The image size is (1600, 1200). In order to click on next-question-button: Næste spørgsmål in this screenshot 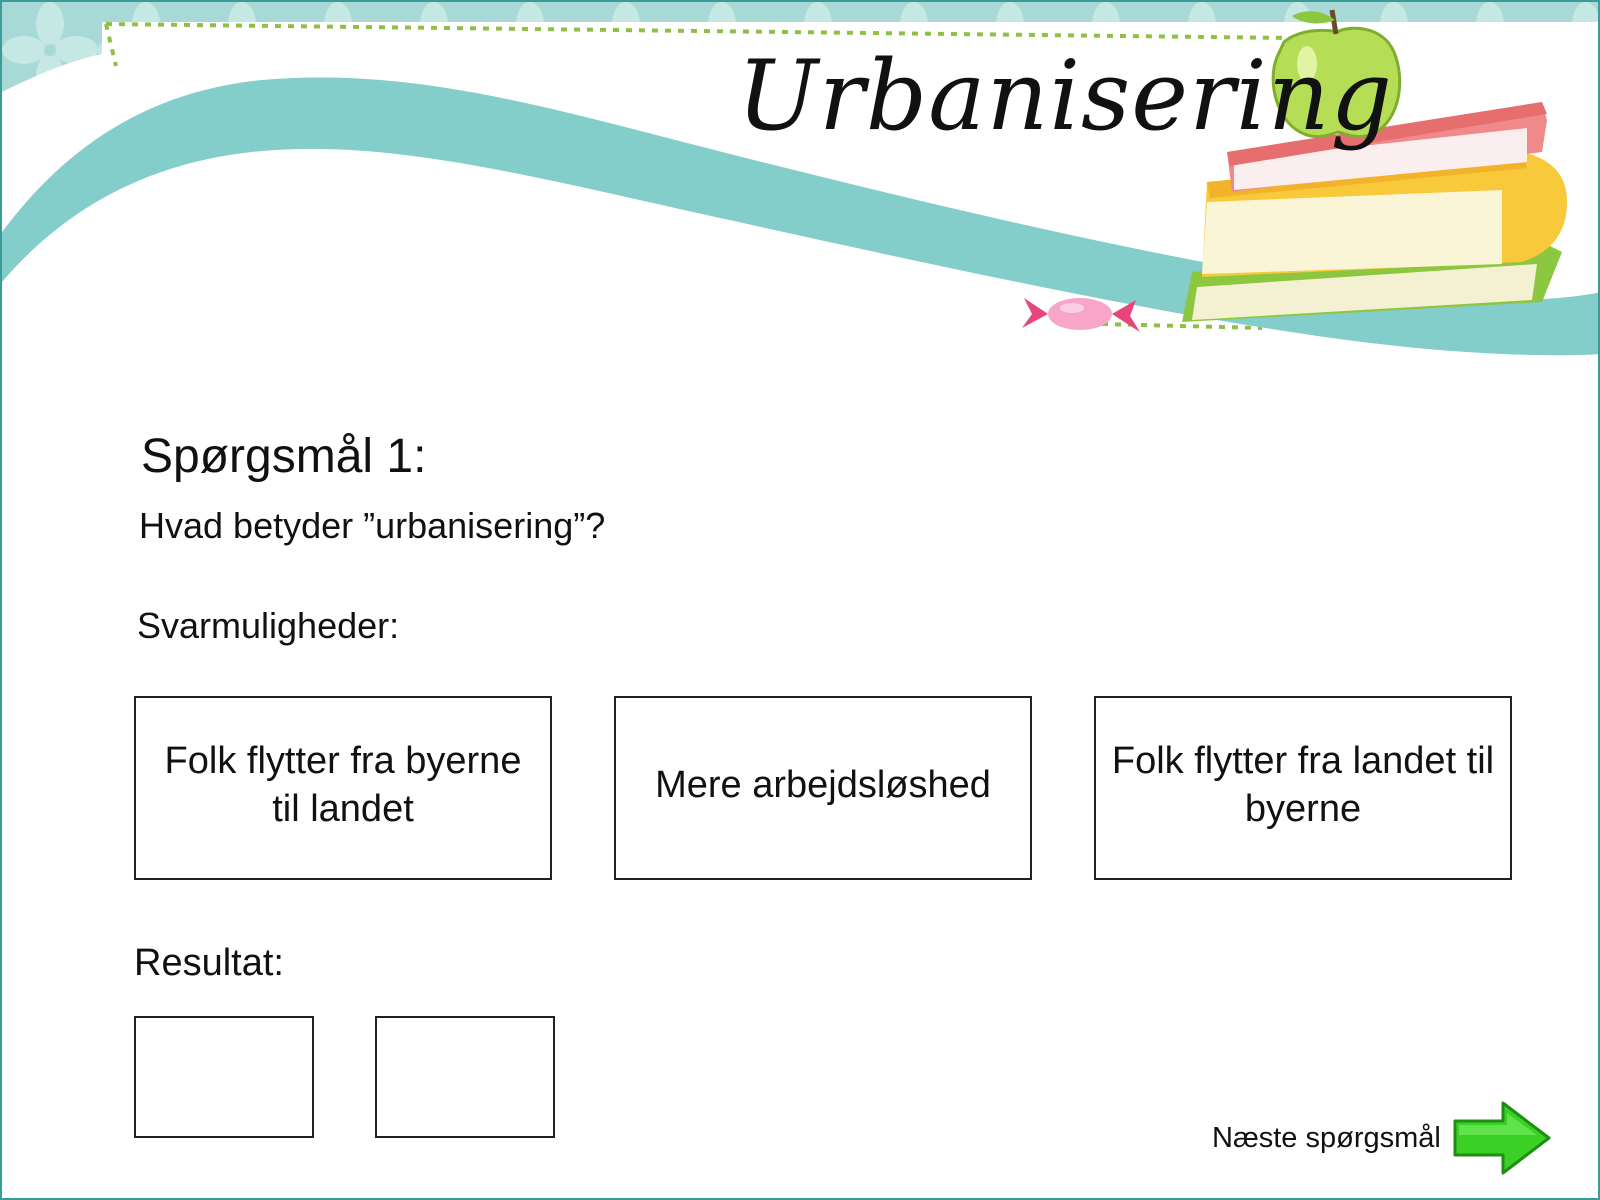, I will do `click(1382, 1138)`.